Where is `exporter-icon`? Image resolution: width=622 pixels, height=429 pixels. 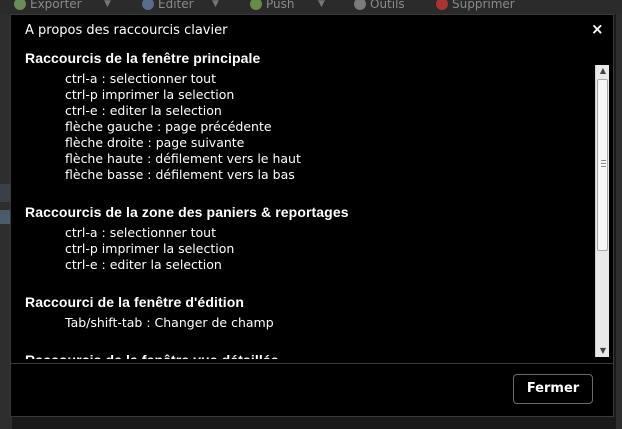
exporter-icon is located at coordinates (20, 5).